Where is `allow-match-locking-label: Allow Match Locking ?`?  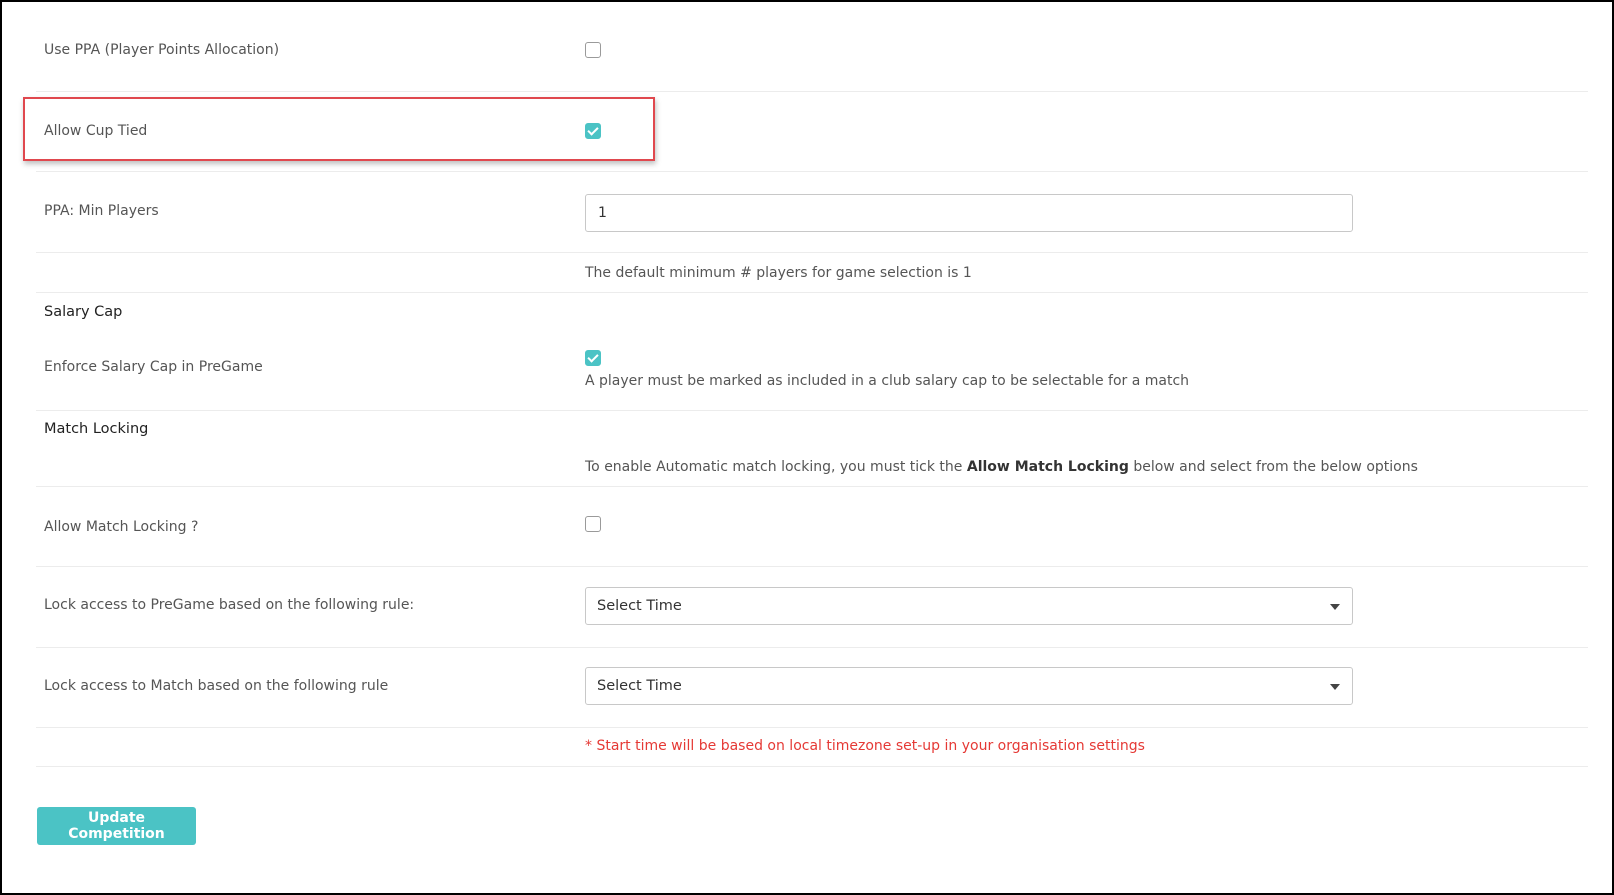 allow-match-locking-label: Allow Match Locking ? is located at coordinates (121, 527).